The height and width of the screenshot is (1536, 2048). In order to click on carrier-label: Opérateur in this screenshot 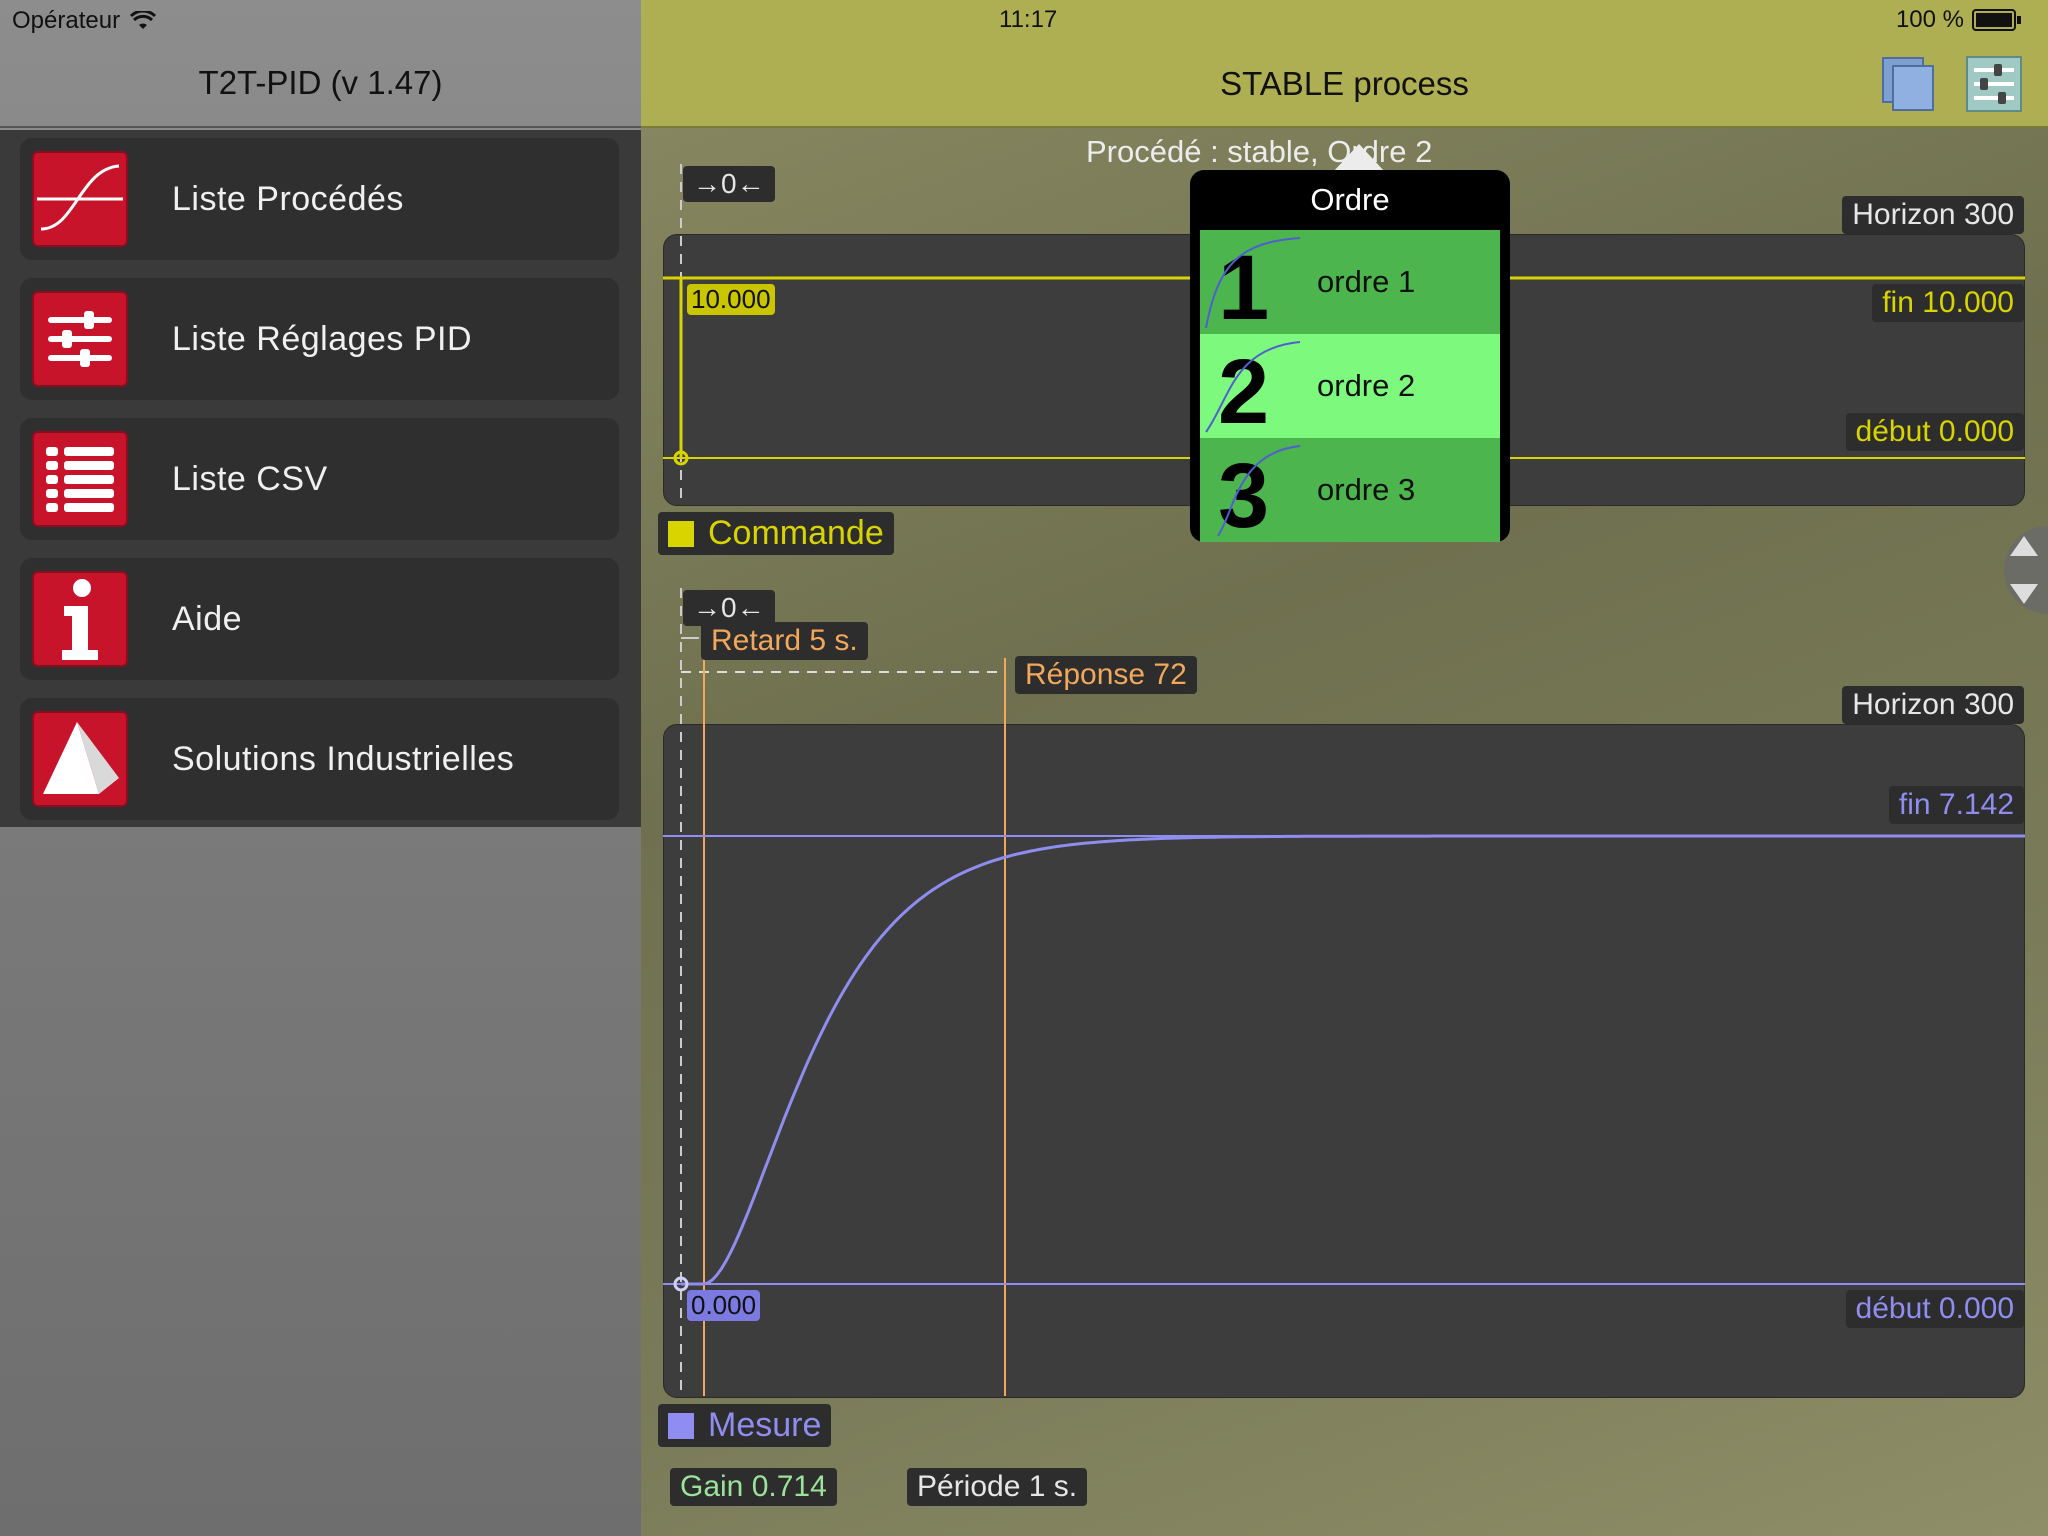, I will do `click(66, 20)`.